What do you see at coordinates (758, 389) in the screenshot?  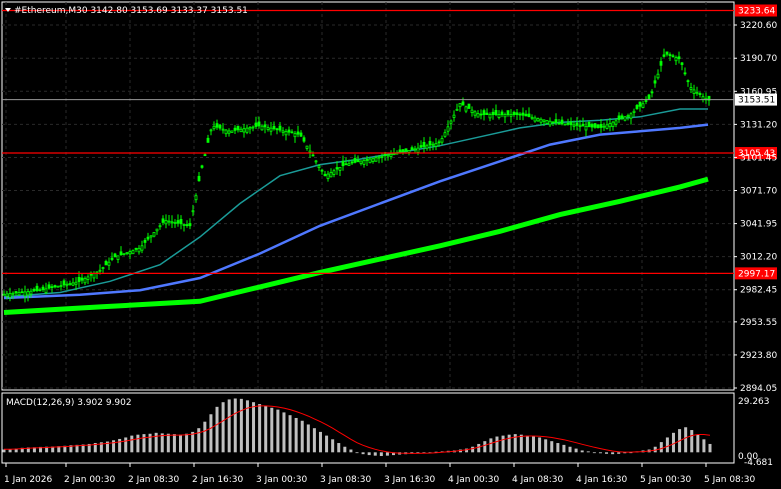 I see `price-tick-label: 2894.05` at bounding box center [758, 389].